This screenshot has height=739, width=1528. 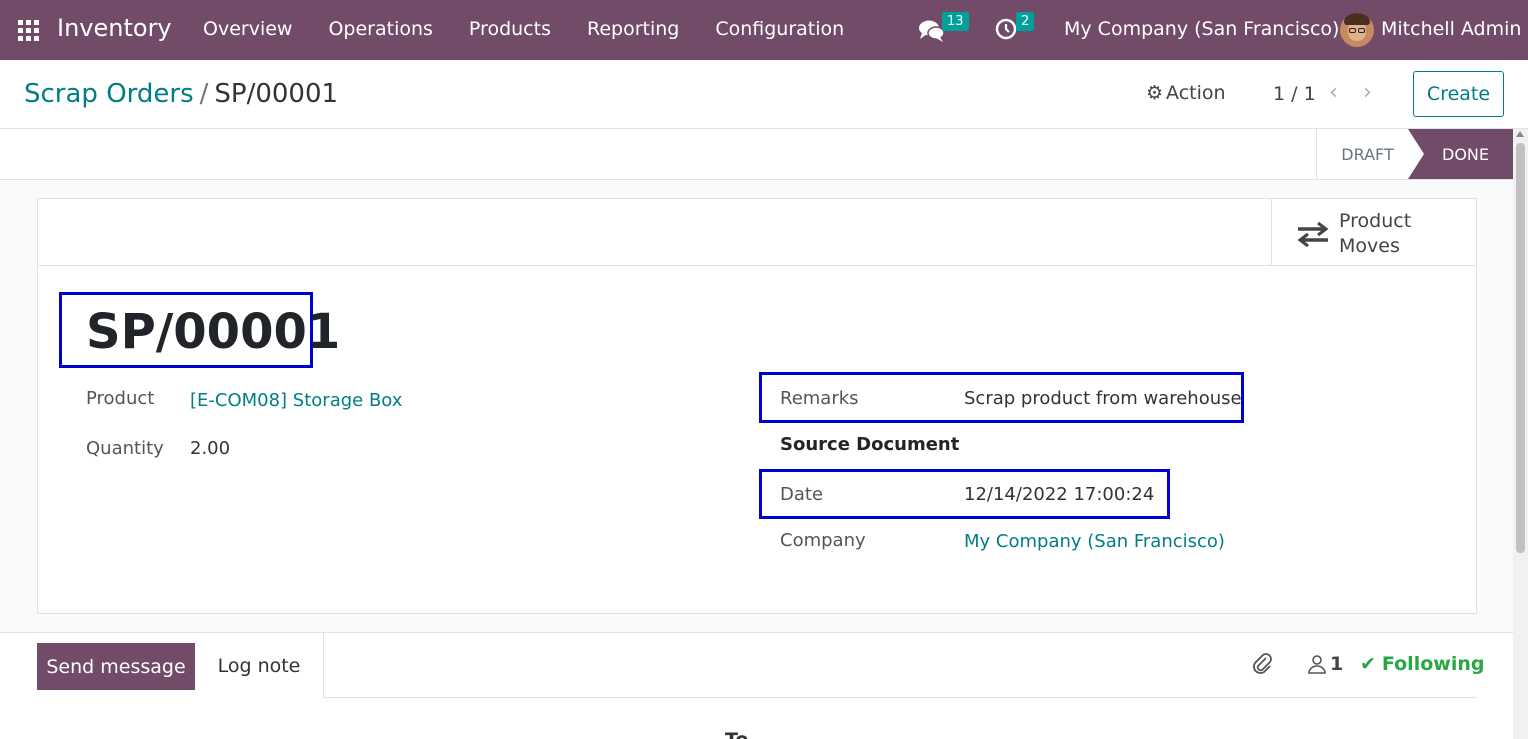 I want to click on exchange-arrows-icon, so click(x=1313, y=236).